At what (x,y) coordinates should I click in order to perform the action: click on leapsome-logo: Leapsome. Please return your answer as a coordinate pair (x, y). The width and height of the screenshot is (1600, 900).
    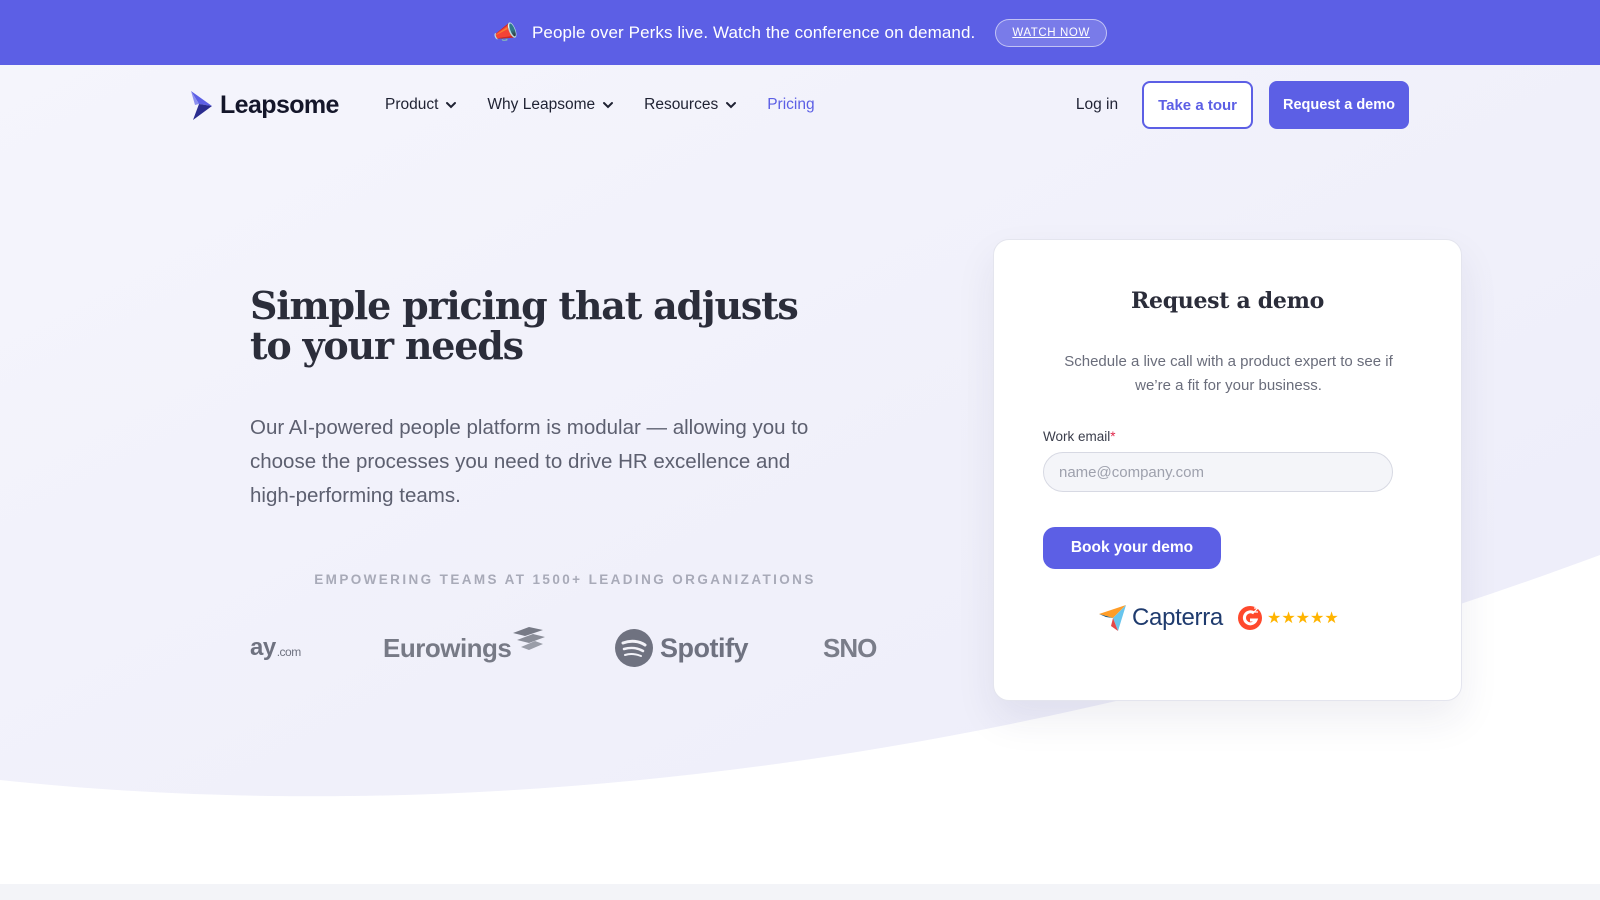
    Looking at the image, I should click on (264, 105).